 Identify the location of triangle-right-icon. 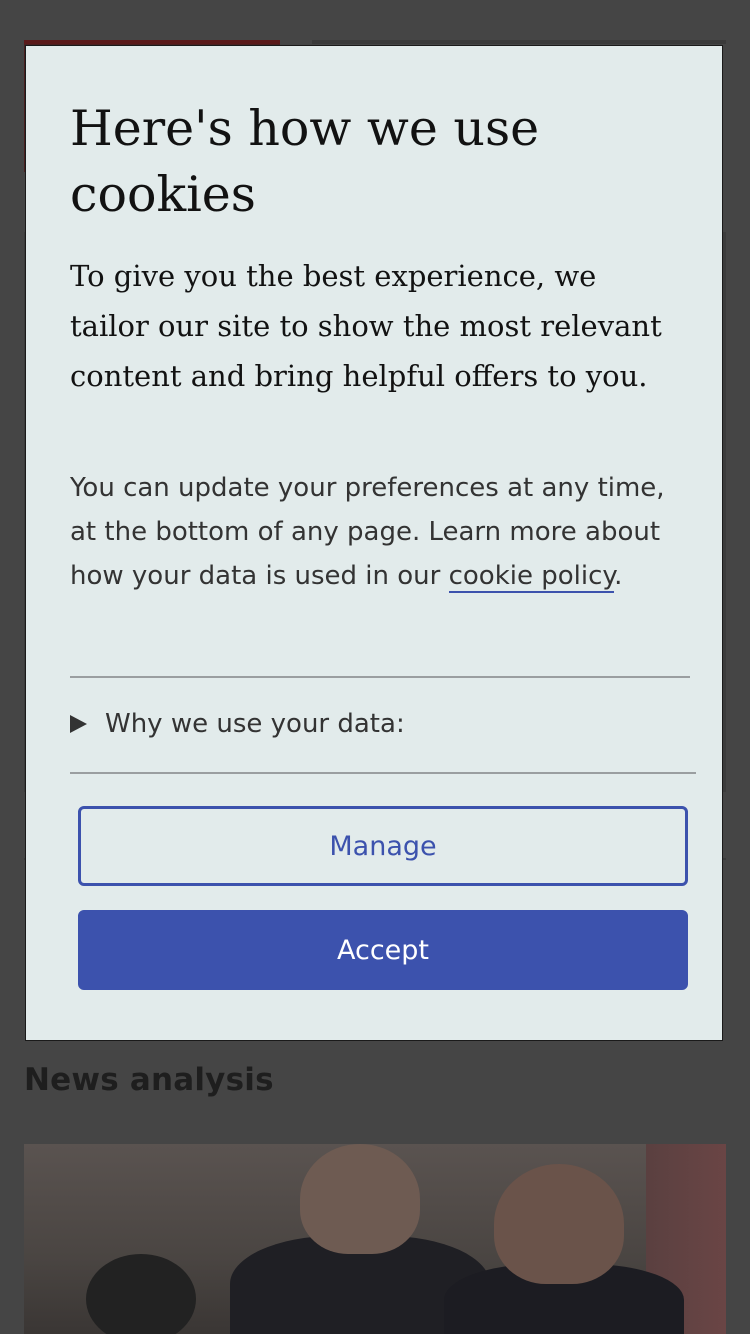
(78, 724).